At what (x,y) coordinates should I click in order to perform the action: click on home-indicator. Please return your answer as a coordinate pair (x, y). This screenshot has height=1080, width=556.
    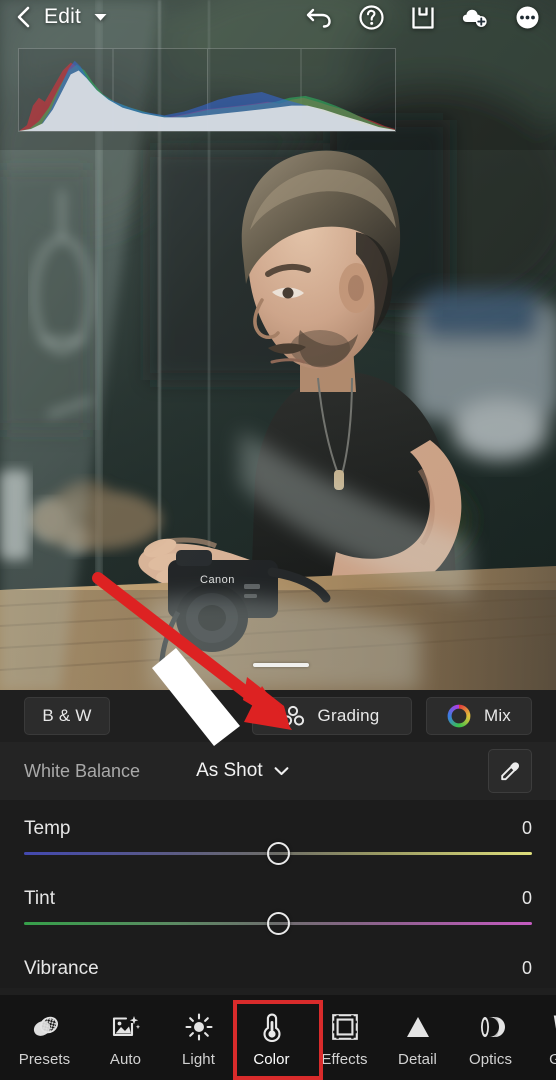
    Looking at the image, I should click on (281, 665).